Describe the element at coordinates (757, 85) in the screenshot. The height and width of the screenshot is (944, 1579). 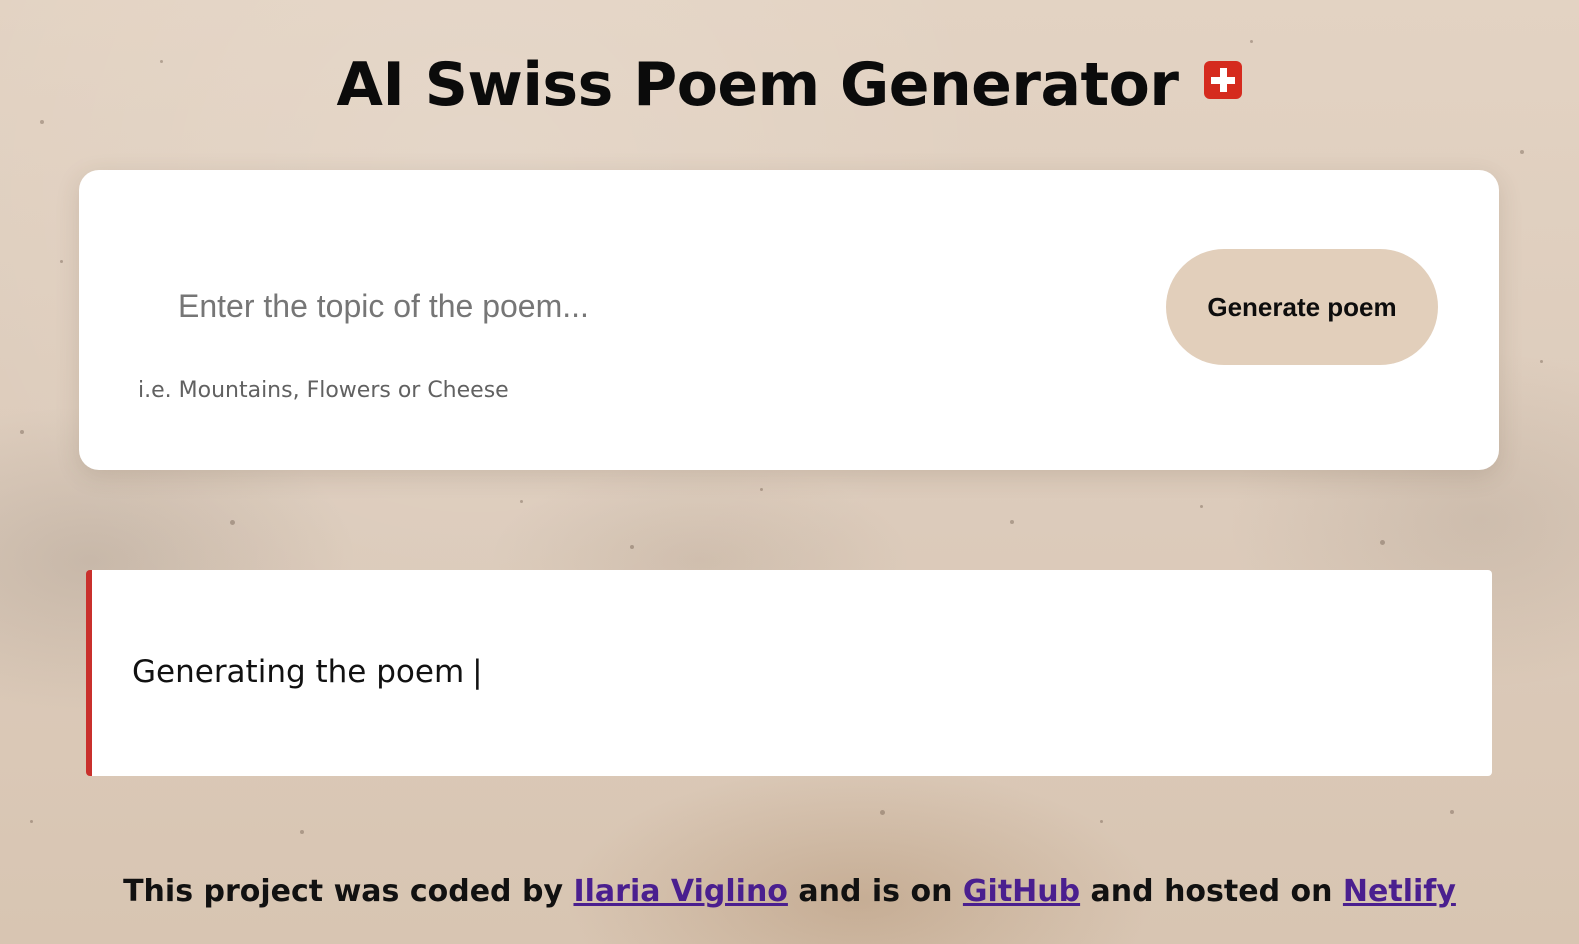
I see `page-title-text: AI Swiss Poem Generator` at that location.